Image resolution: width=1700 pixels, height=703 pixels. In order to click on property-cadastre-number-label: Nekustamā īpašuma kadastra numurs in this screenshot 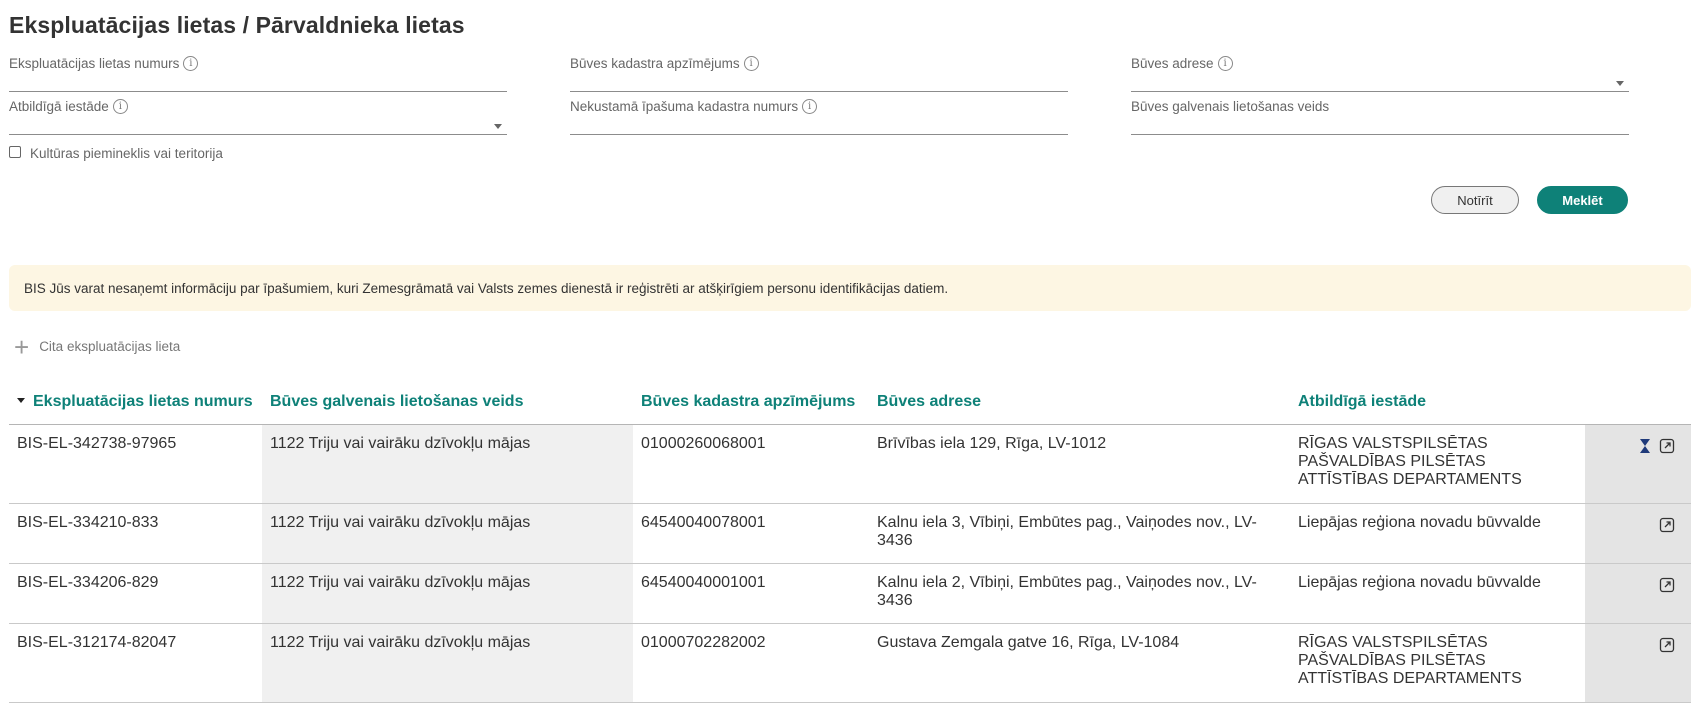, I will do `click(684, 106)`.